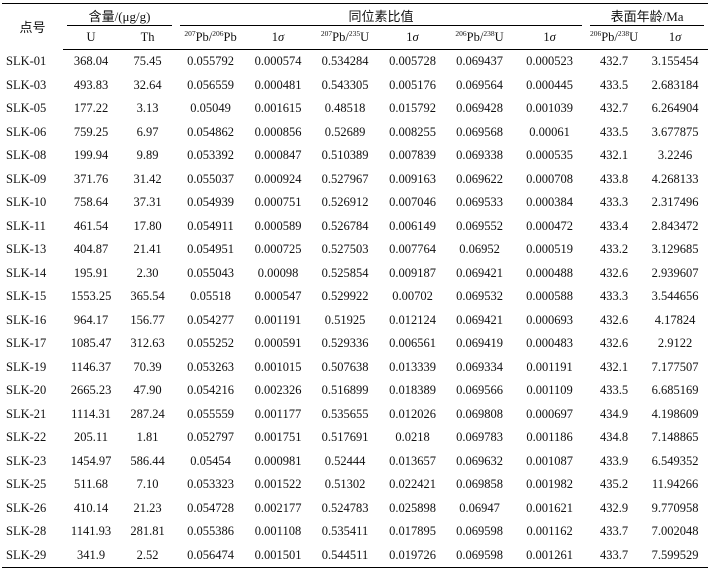 The image size is (710, 568). Describe the element at coordinates (549, 249) in the screenshot. I see `sigma-value: 0.000519` at that location.